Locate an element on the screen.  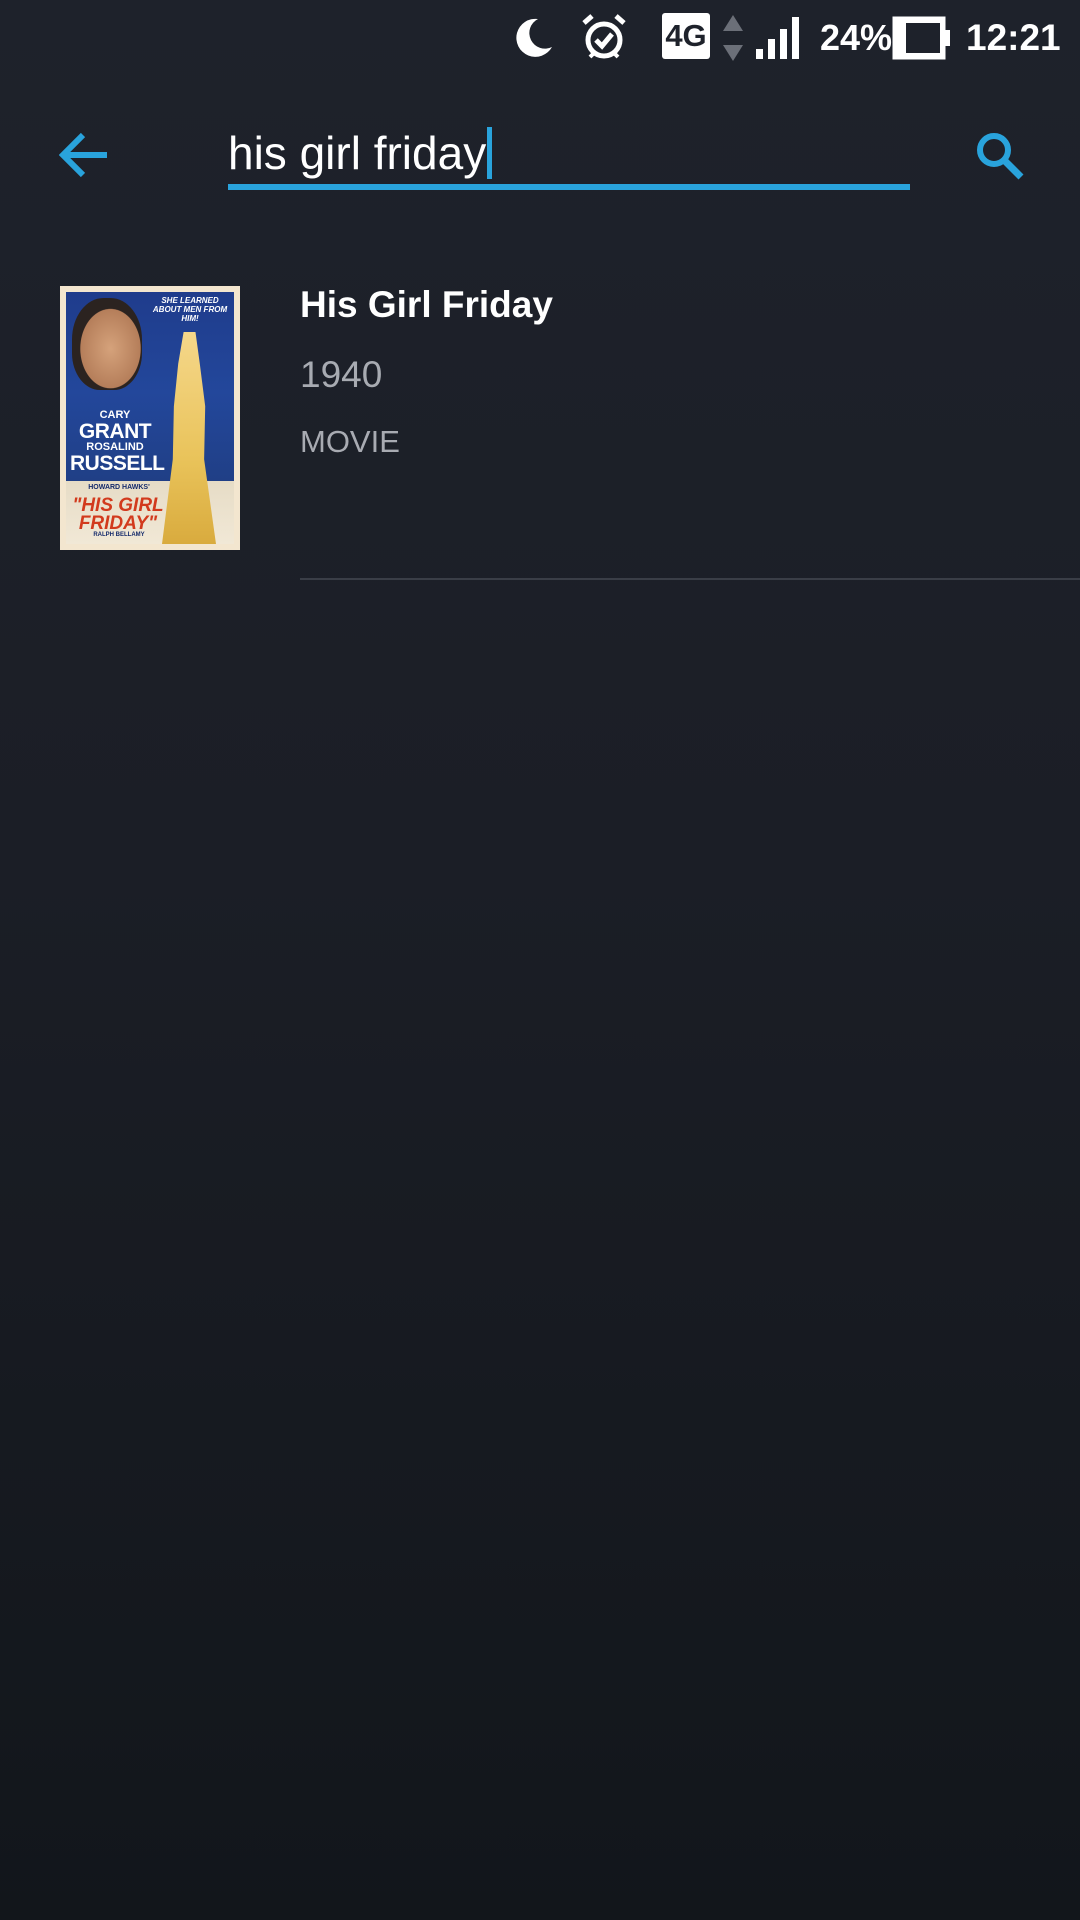
back-button is located at coordinates (85, 155).